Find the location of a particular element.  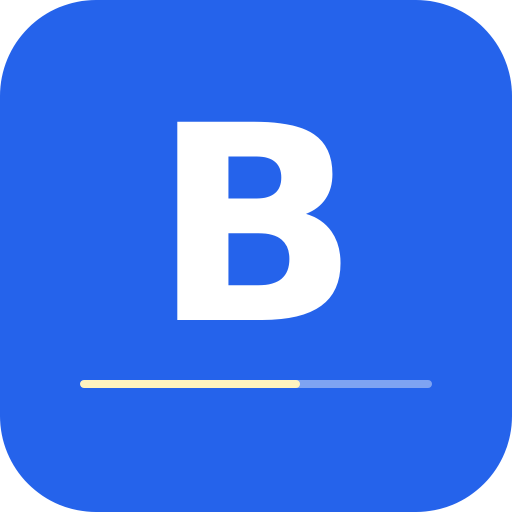

progress-bar is located at coordinates (256, 384).